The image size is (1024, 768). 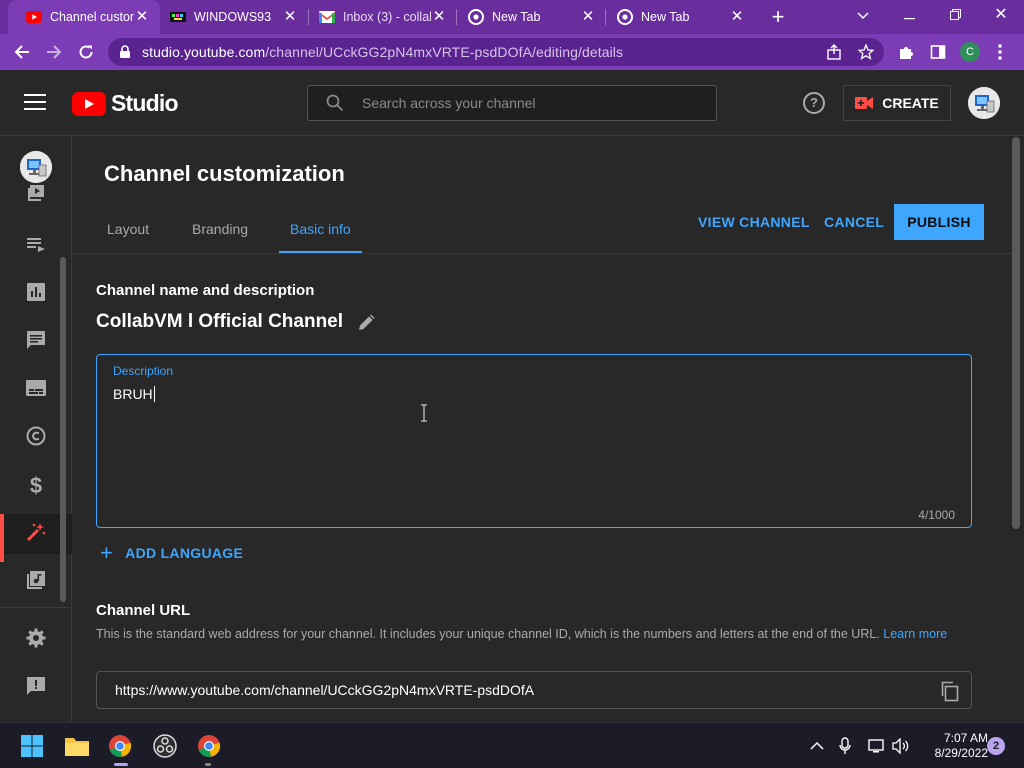 What do you see at coordinates (143, 610) in the screenshot?
I see `channel-url-section-title: Channel URL` at bounding box center [143, 610].